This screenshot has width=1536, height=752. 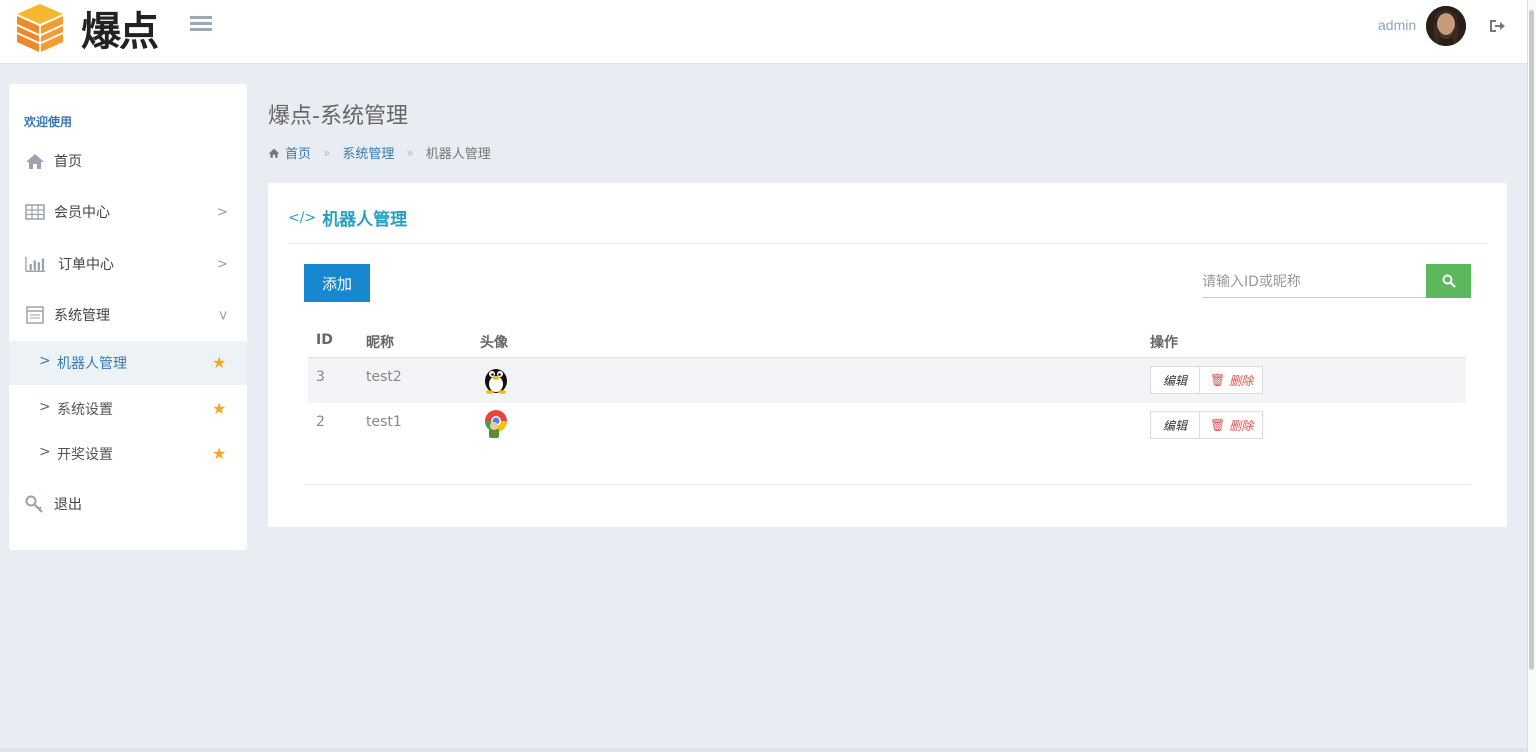 I want to click on search-input, so click(x=1314, y=282).